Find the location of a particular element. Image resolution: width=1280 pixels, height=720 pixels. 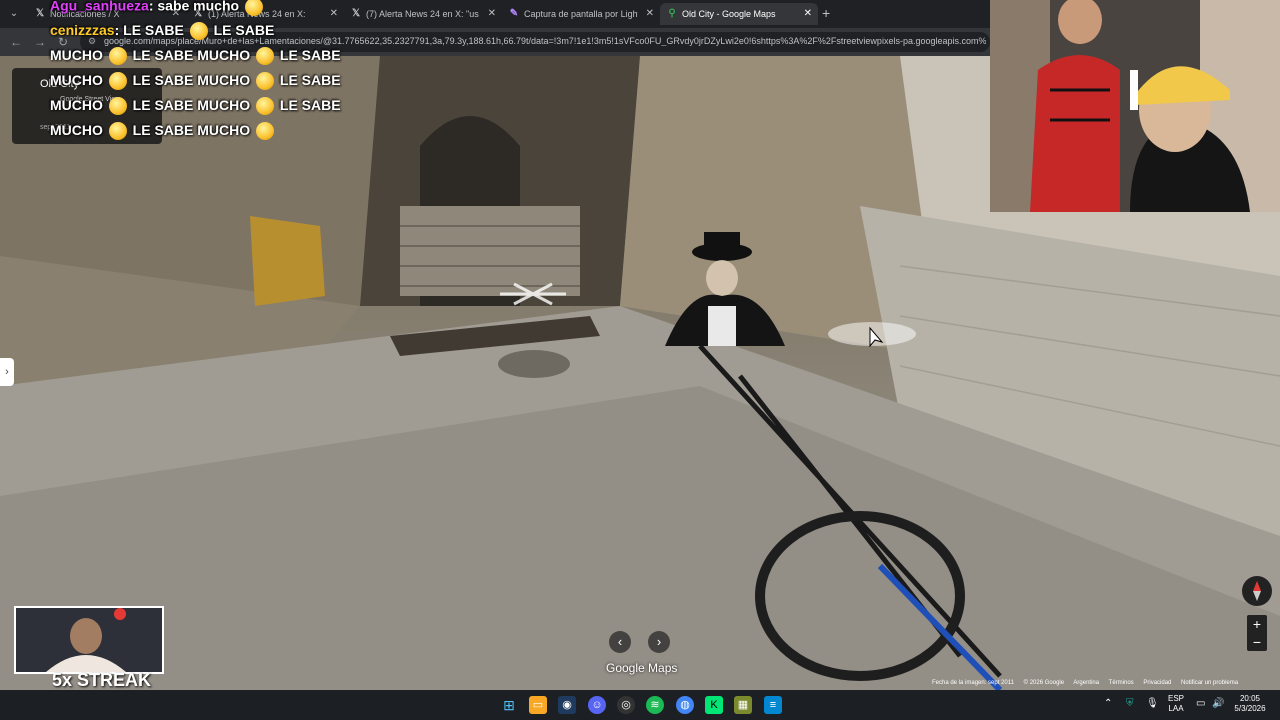

kick-icon: K is located at coordinates (714, 705).